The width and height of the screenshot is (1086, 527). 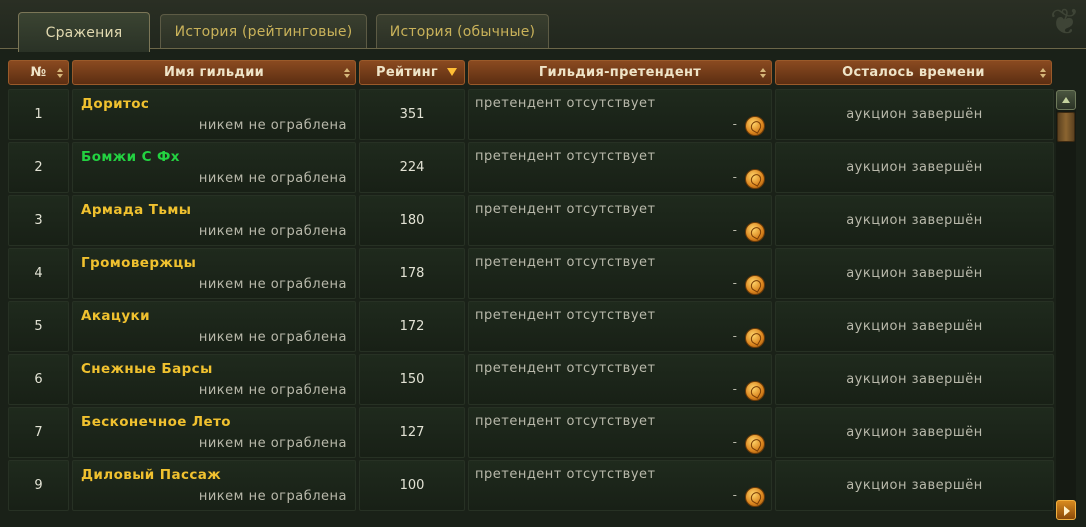 I want to click on row-number: 1, so click(x=38, y=114).